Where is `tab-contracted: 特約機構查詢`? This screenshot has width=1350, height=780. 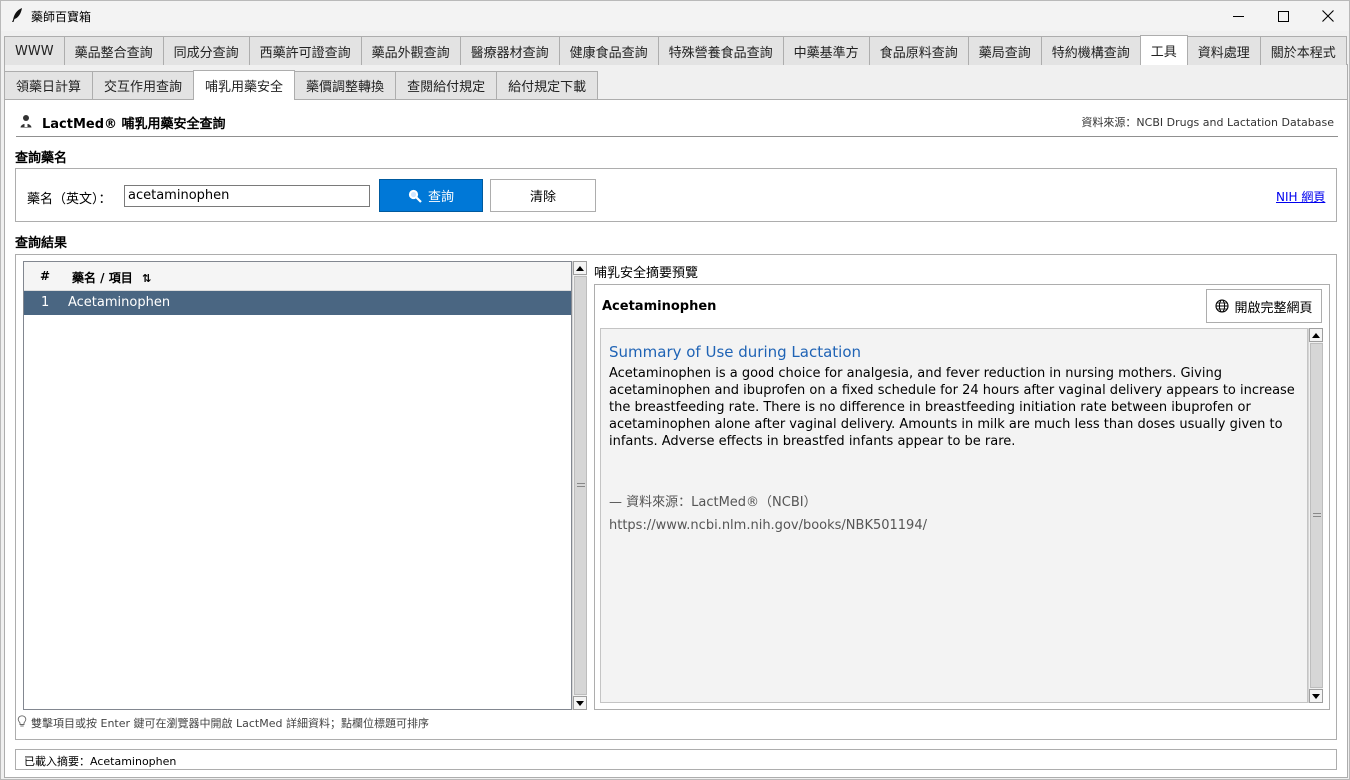 tab-contracted: 特約機構查詢 is located at coordinates (1090, 50).